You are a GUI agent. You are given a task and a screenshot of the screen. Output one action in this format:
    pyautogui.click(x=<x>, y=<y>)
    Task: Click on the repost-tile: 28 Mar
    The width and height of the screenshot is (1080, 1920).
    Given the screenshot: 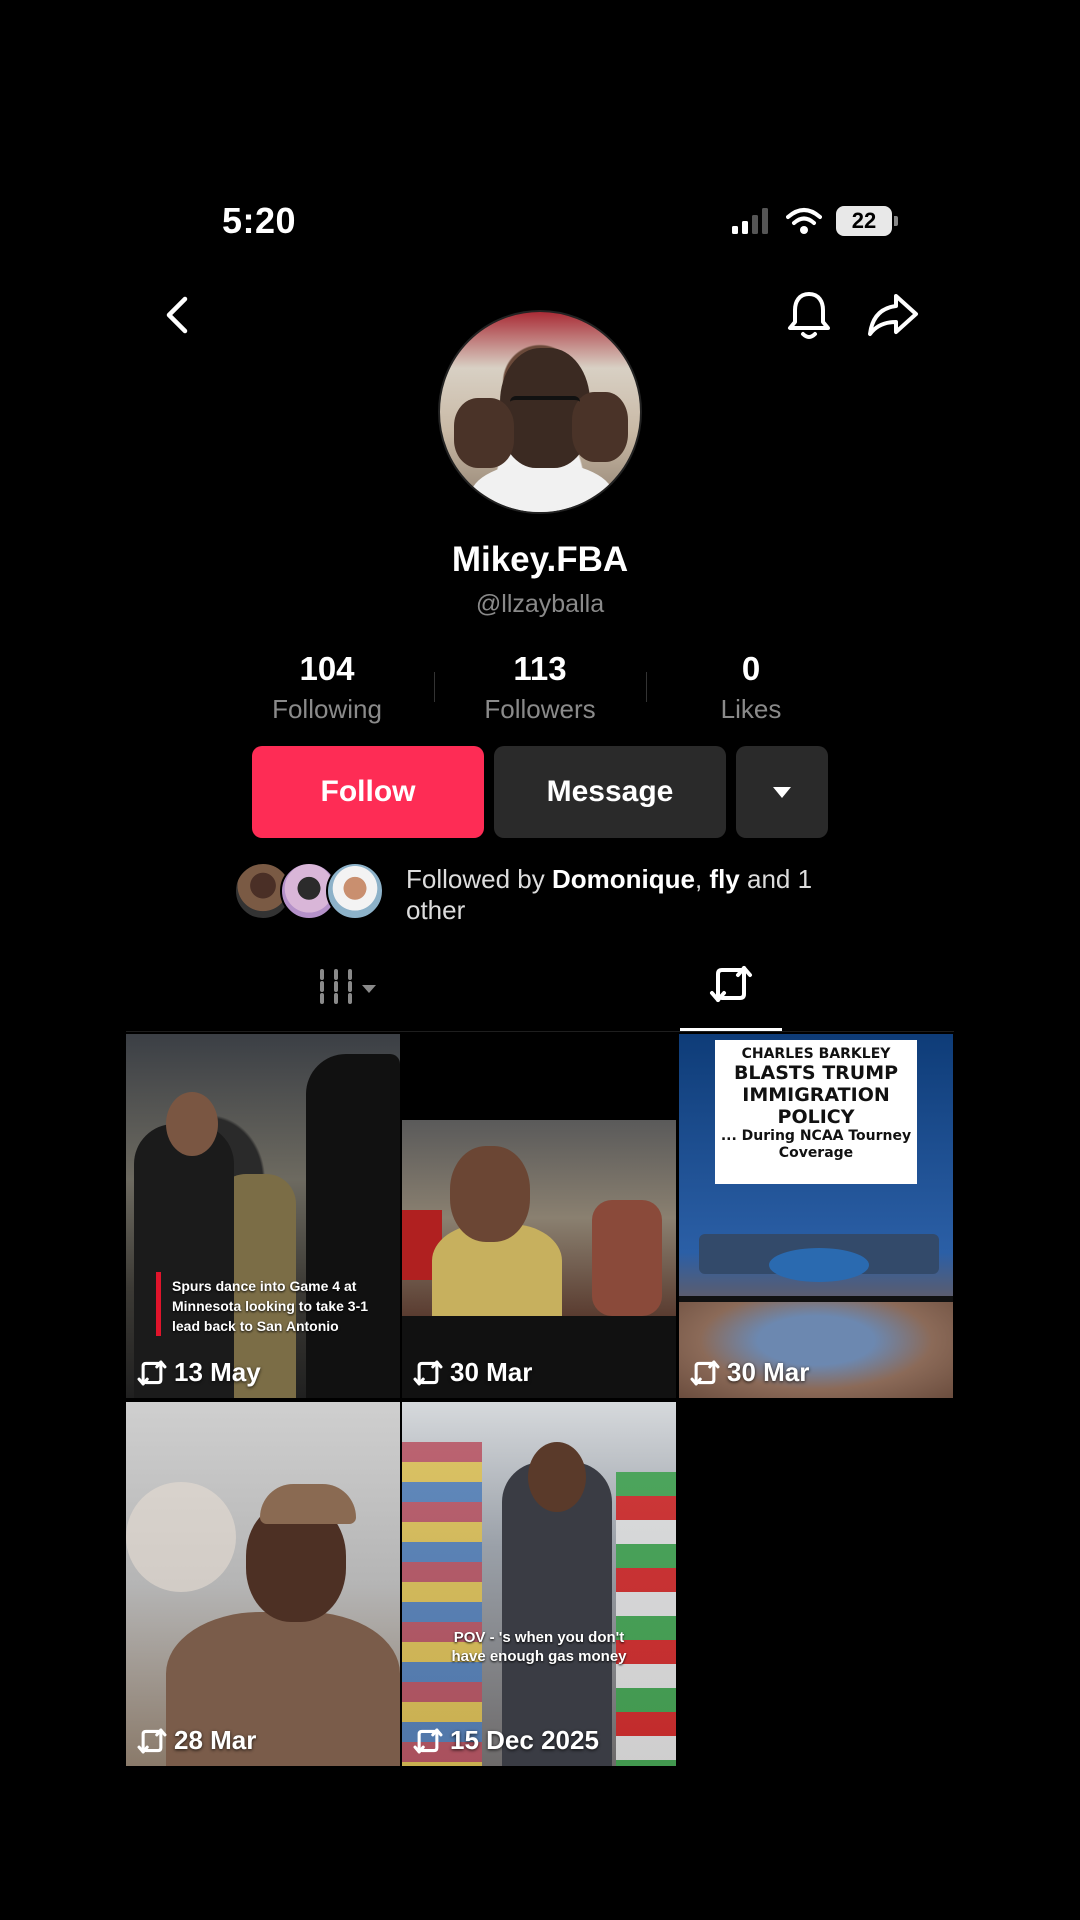 What is the action you would take?
    pyautogui.click(x=263, y=1584)
    